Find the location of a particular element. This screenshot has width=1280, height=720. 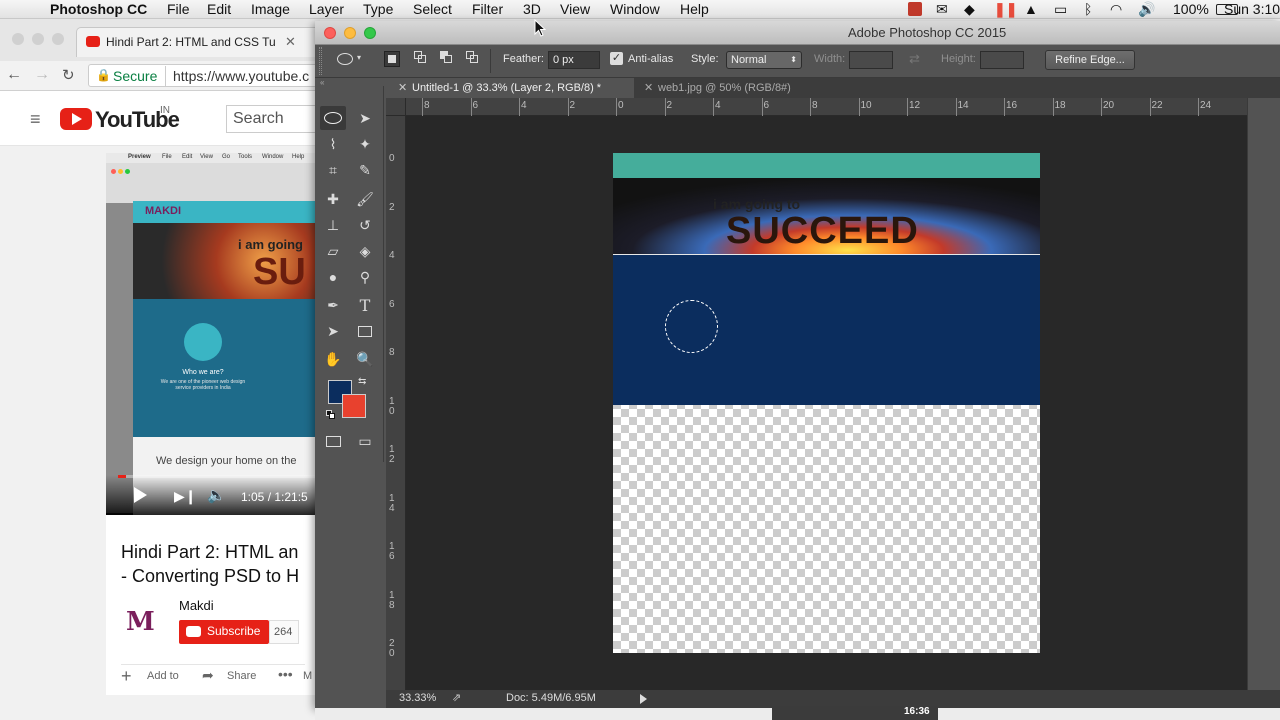

app-menu: Photoshop CC is located at coordinates (98, 9).